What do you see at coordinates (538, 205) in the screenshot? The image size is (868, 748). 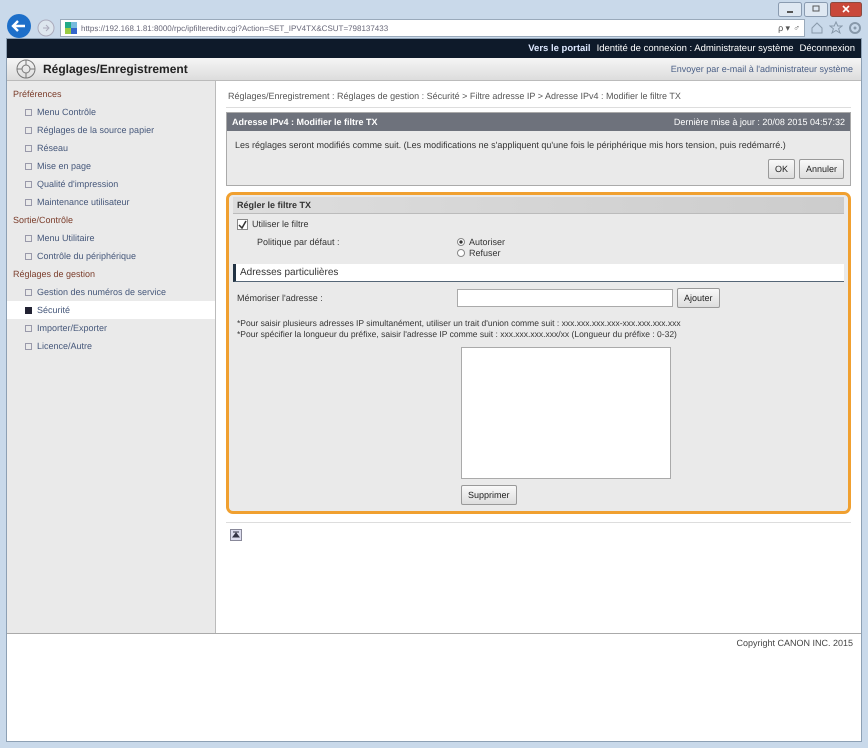 I see `section-header: Régler le filtre TX` at bounding box center [538, 205].